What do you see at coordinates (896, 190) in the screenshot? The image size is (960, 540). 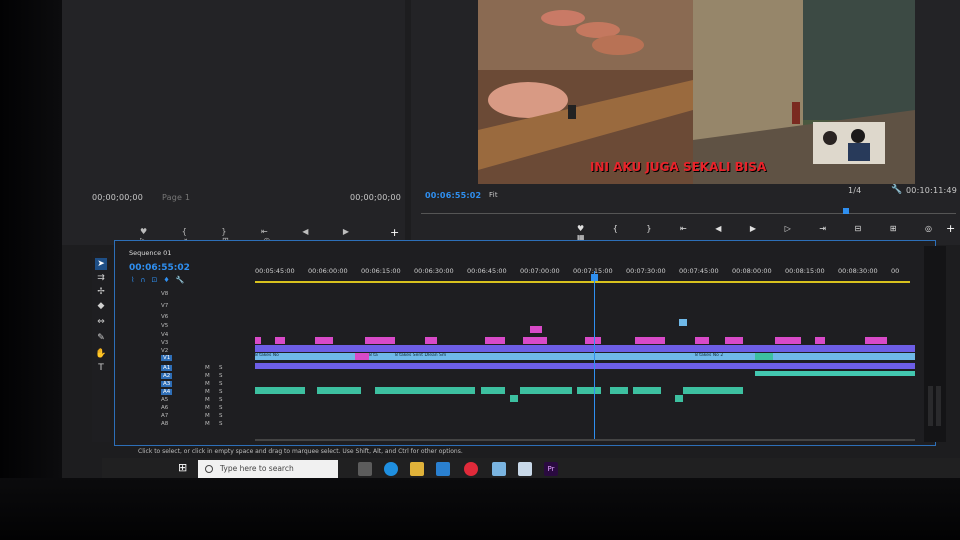 I see `wrench-icon: 🔧` at bounding box center [896, 190].